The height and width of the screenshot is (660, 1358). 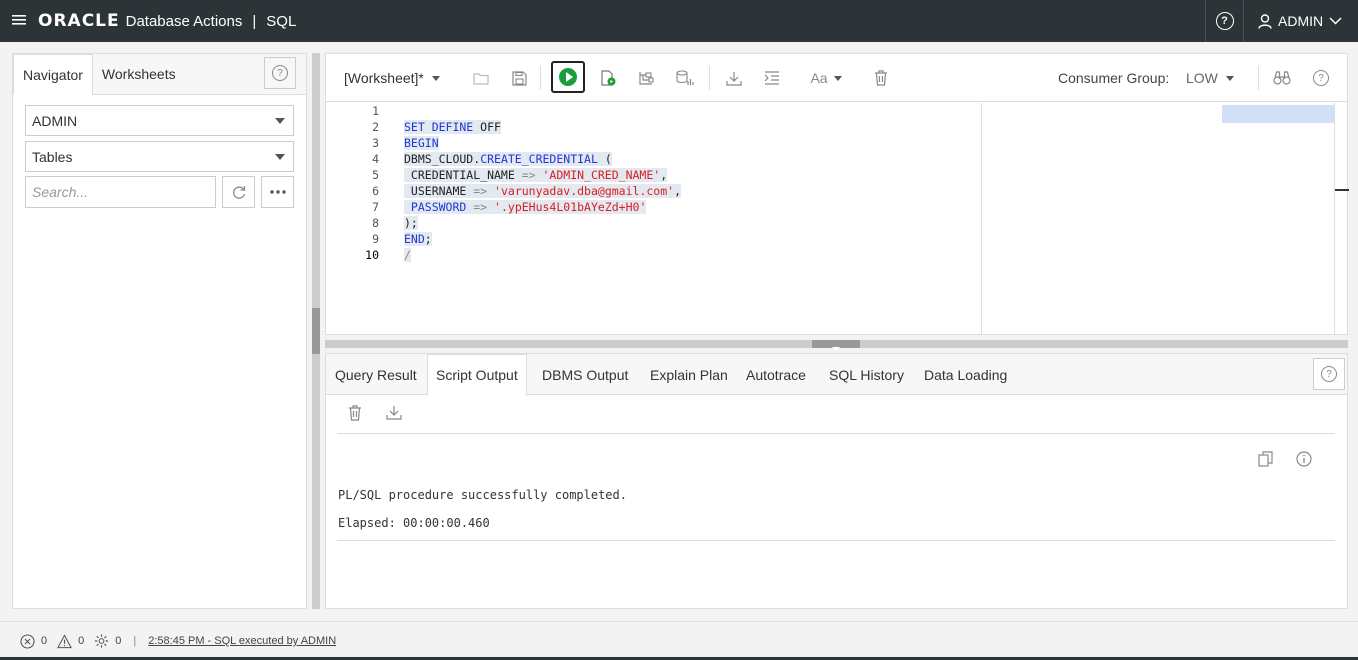 I want to click on code-line: PASSWORD => '.ypEHus4L01bAYeZd+H0', so click(x=525, y=207).